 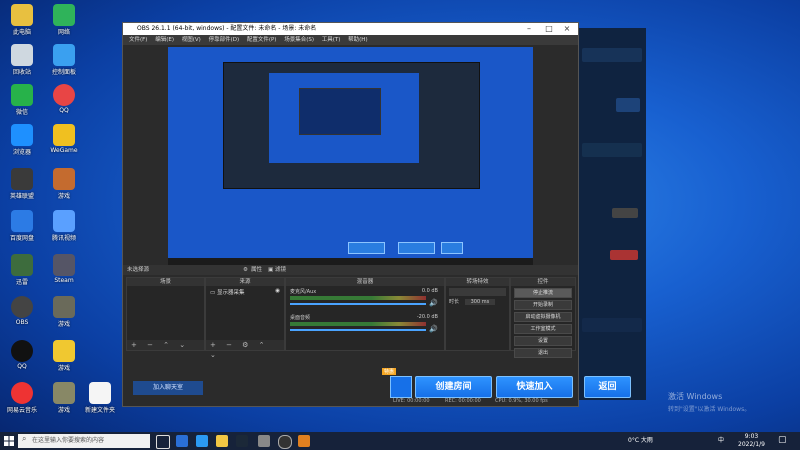 What do you see at coordinates (64, 226) in the screenshot?
I see `desktop-icon-tencent-video: 腾讯视频` at bounding box center [64, 226].